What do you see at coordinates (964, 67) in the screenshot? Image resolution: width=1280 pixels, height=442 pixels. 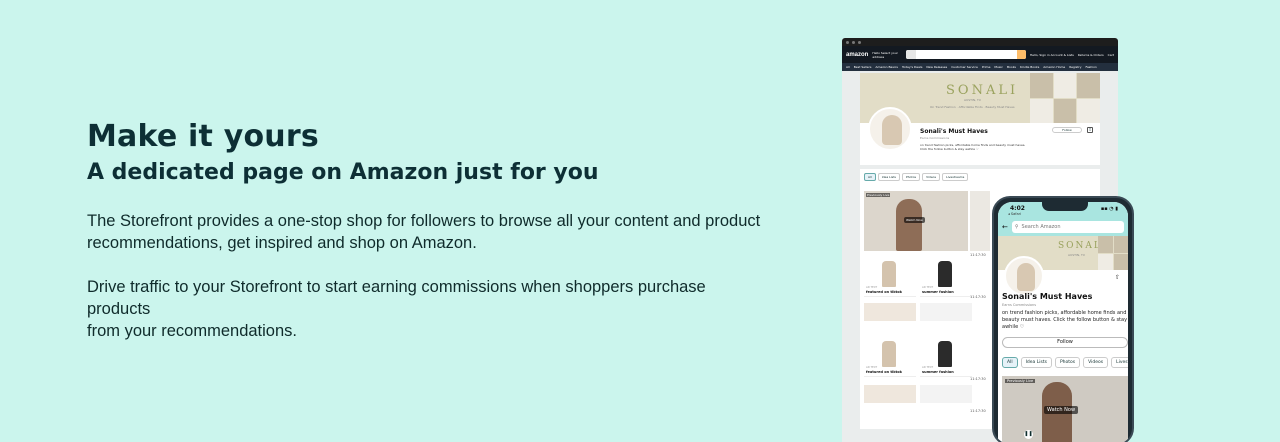 I see `nav-item: Customer Service` at bounding box center [964, 67].